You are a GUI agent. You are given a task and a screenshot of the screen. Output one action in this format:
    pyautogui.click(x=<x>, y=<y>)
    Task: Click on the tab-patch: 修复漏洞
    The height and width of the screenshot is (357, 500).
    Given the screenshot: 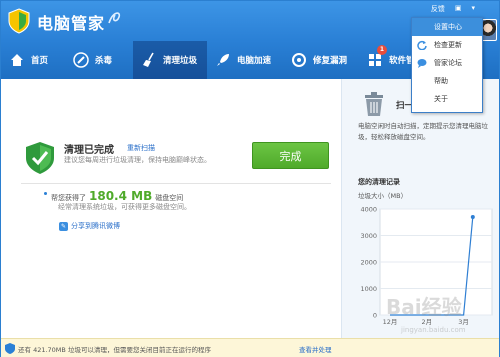 What is the action you would take?
    pyautogui.click(x=321, y=60)
    